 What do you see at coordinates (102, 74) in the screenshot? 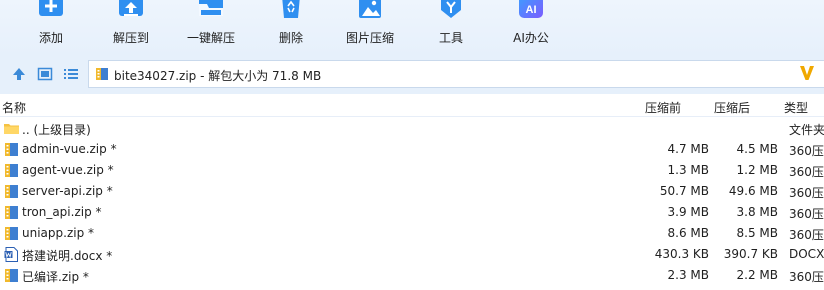
I see `zip-archive-icon` at bounding box center [102, 74].